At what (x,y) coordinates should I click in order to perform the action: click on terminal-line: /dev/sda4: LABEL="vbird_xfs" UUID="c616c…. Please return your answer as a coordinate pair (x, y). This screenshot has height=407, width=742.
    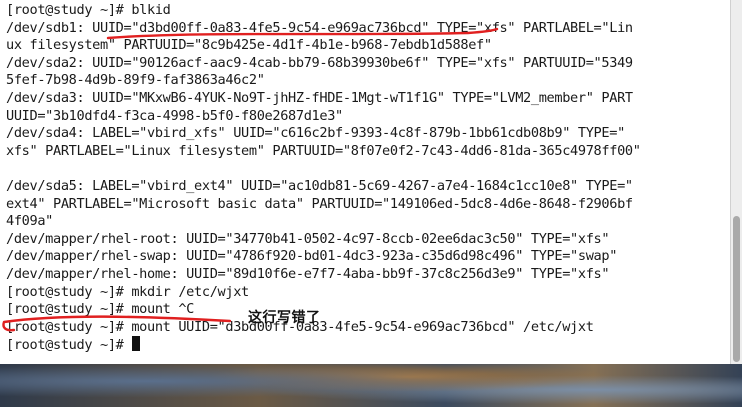
    Looking at the image, I should click on (315, 133).